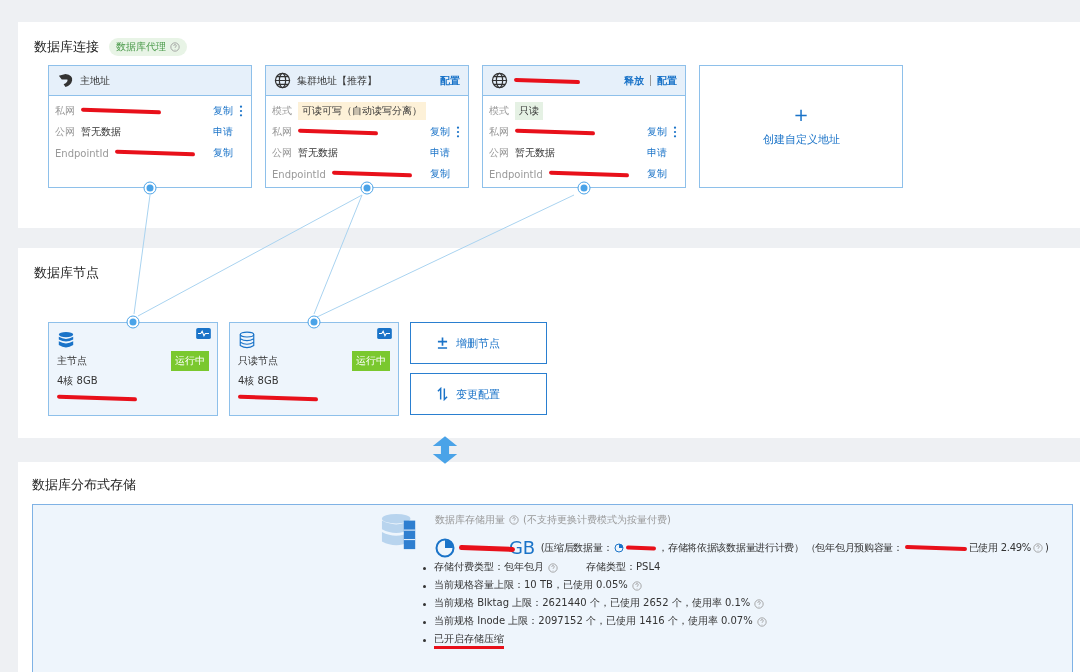 The width and height of the screenshot is (1080, 672). What do you see at coordinates (362, 111) in the screenshot?
I see `mode-tag: 可读可写（自动读写分离）` at bounding box center [362, 111].